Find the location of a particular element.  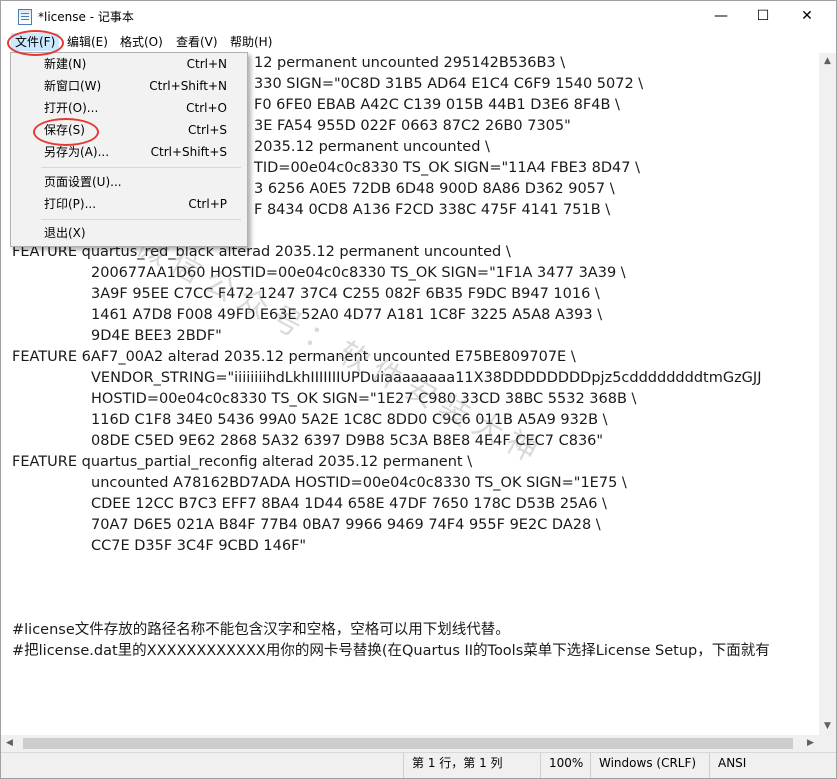

menu-item-shortcut: Ctrl+N is located at coordinates (206, 64).